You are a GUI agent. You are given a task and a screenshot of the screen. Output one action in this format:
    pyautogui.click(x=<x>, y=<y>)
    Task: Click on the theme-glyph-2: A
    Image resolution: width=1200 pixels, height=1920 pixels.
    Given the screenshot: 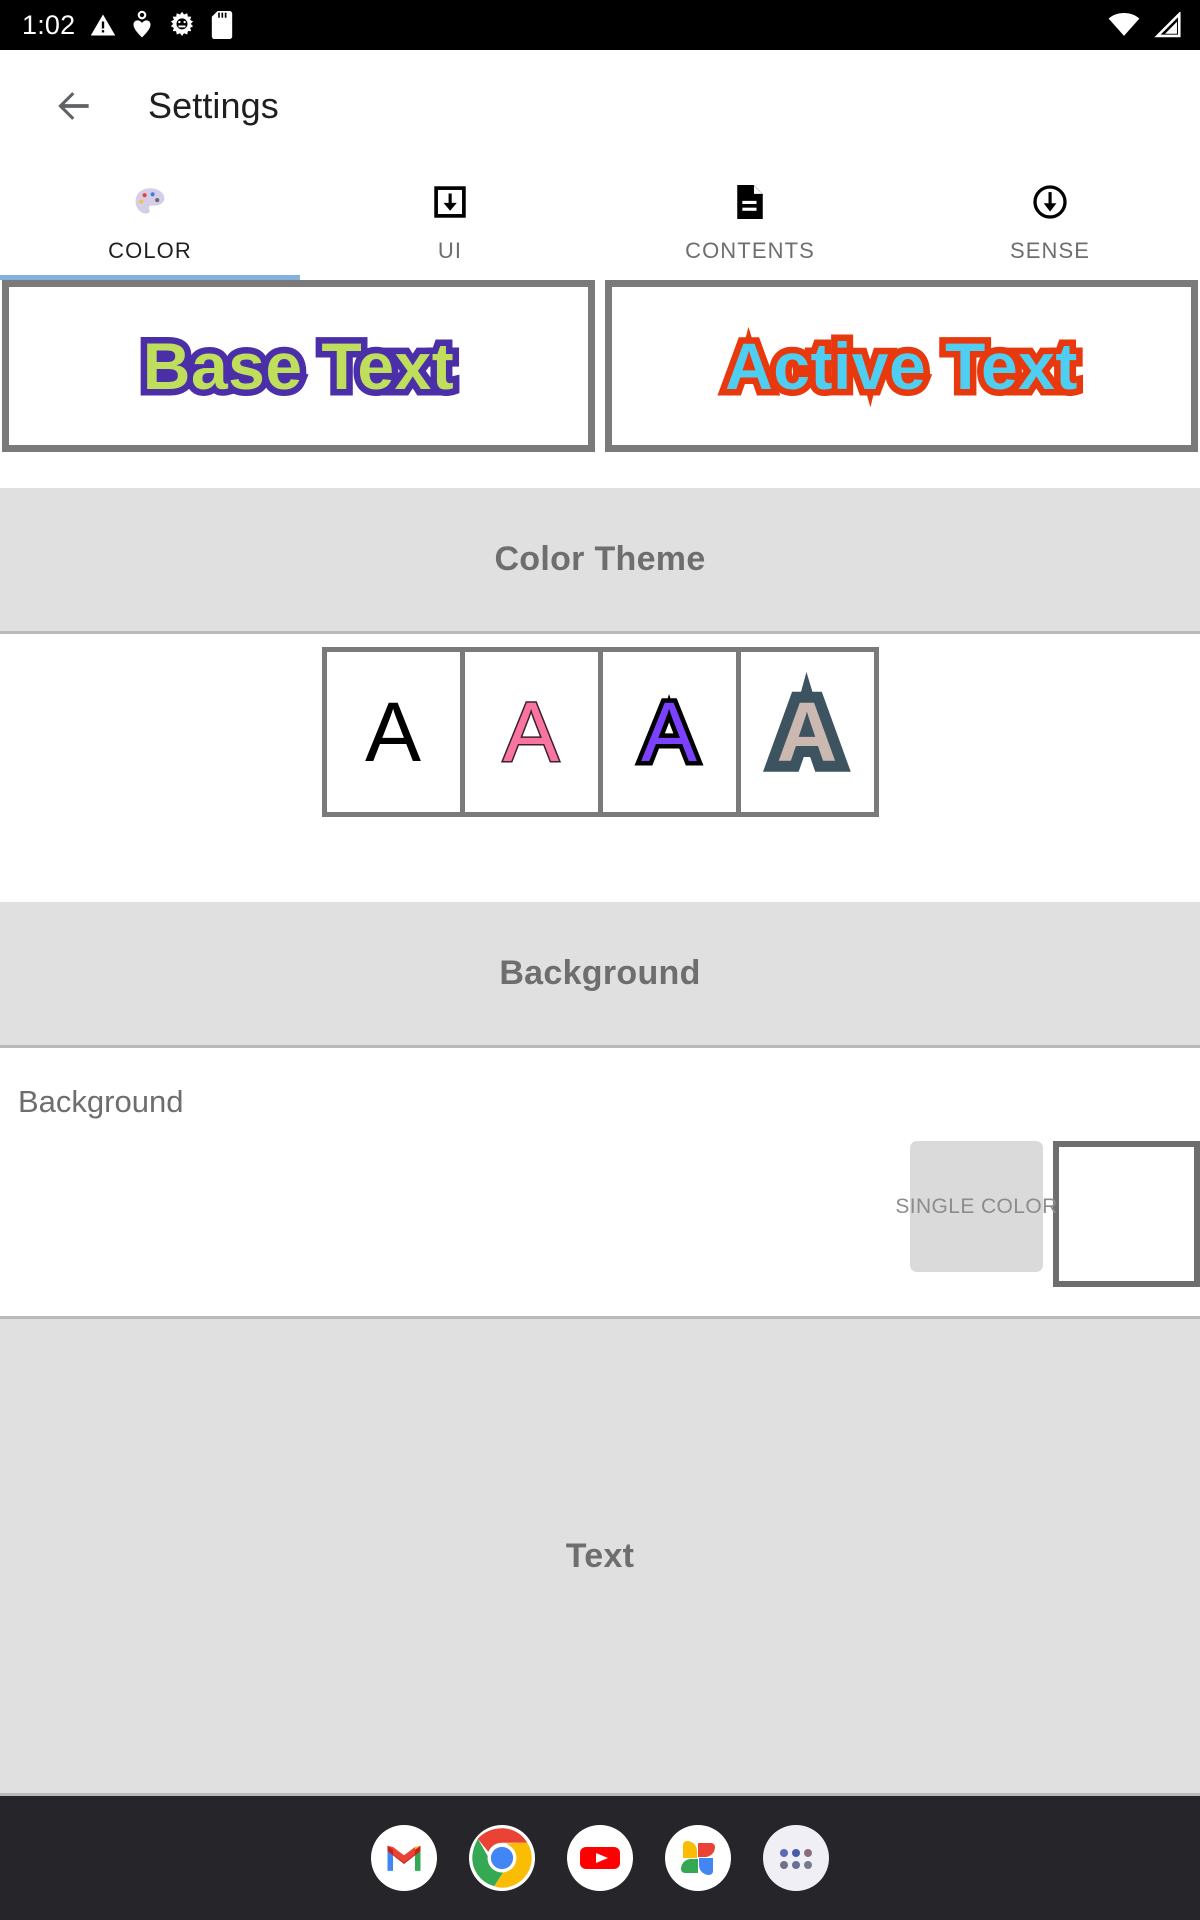 What is the action you would take?
    pyautogui.click(x=668, y=732)
    